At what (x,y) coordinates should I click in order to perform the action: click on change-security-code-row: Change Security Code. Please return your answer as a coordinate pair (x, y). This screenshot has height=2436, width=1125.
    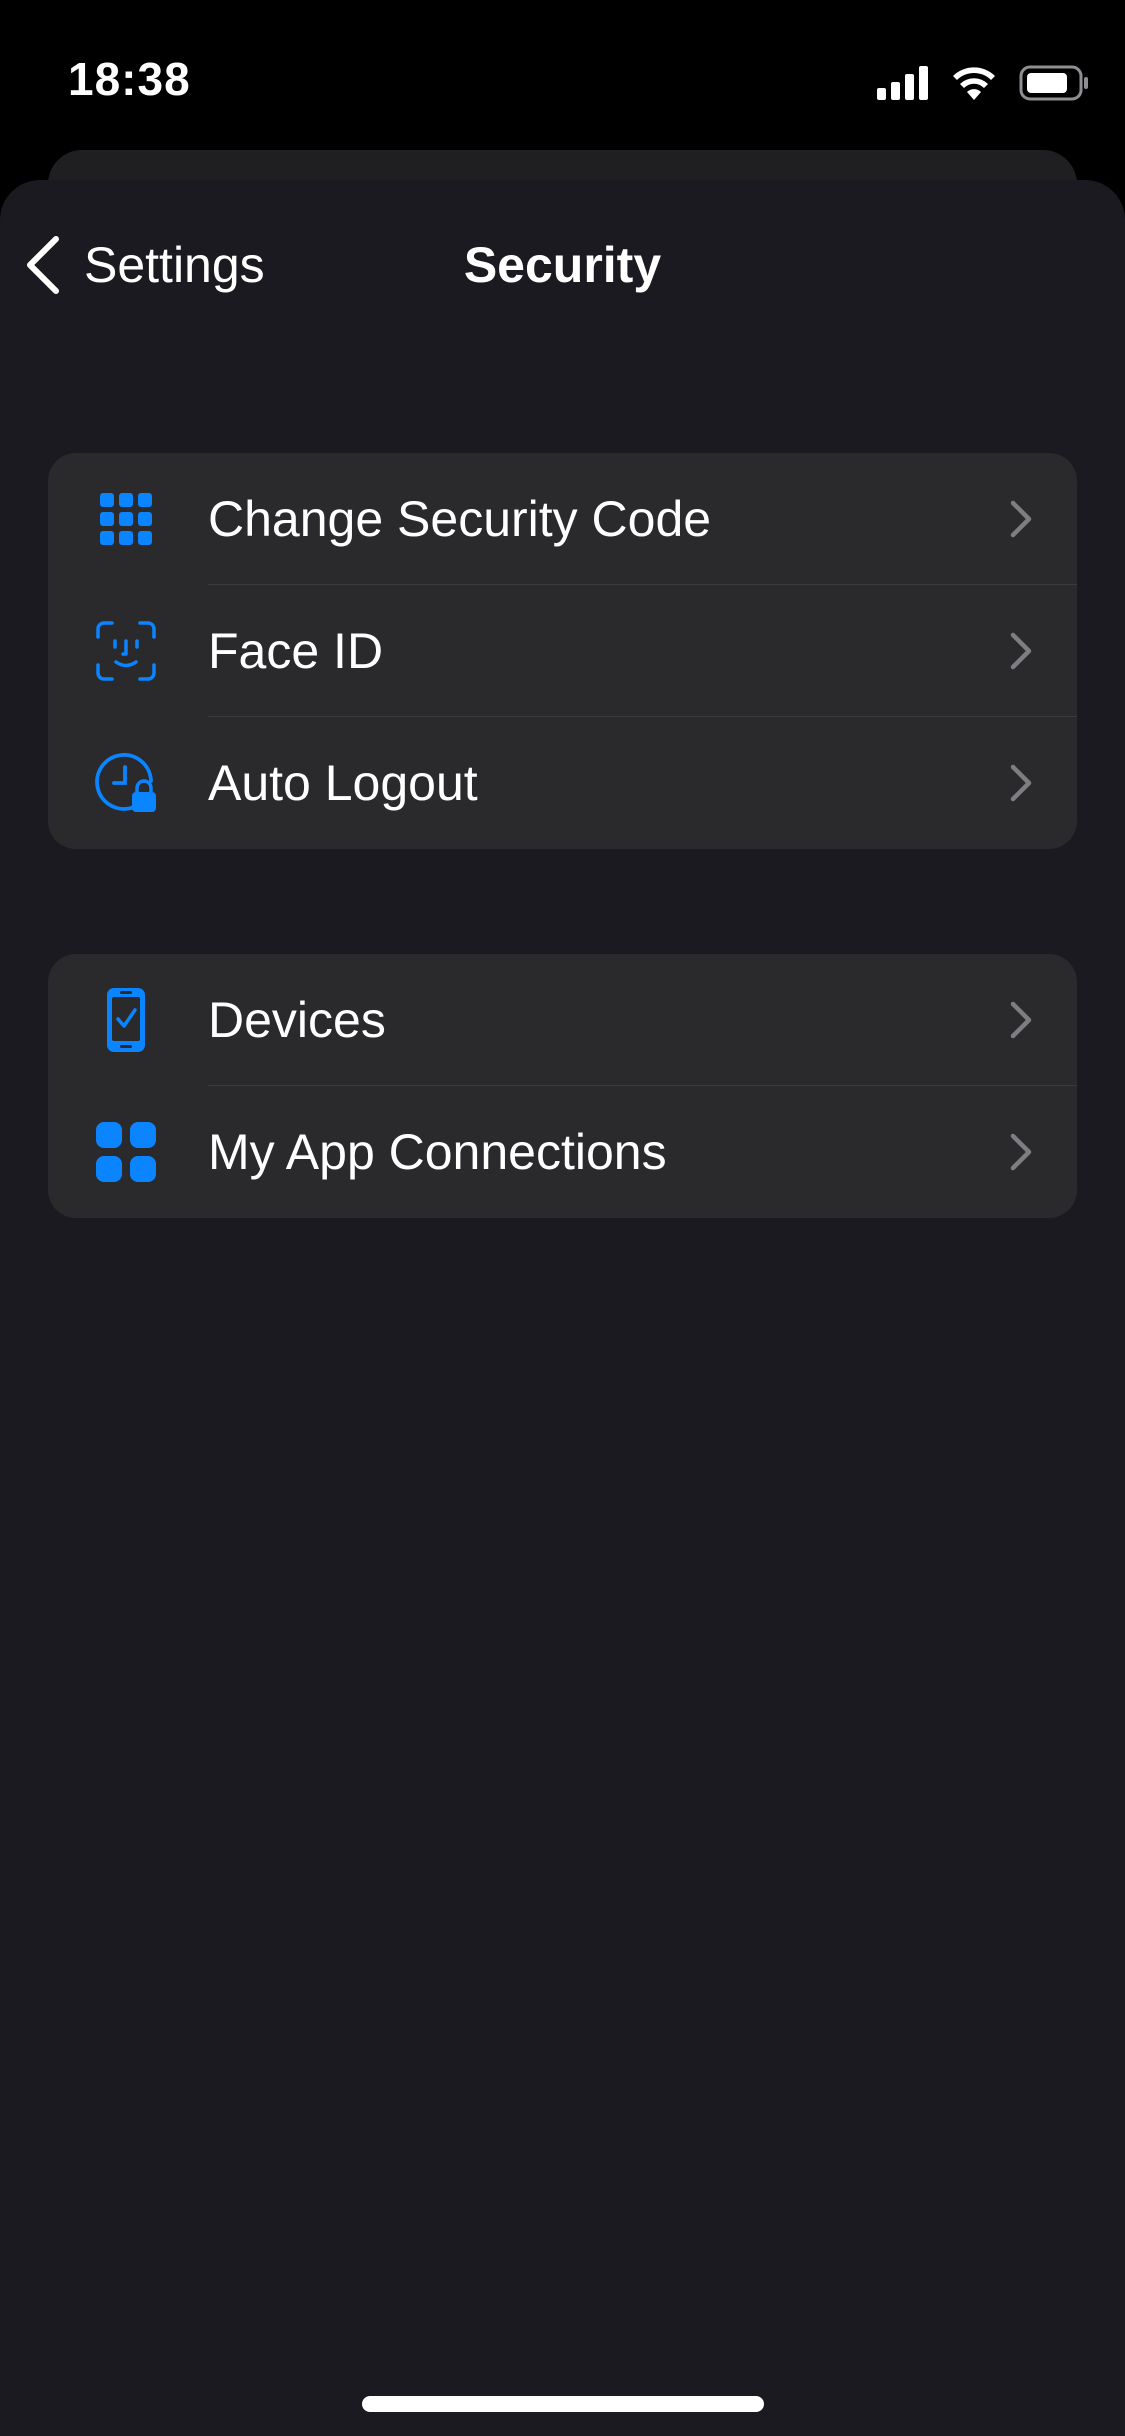
    Looking at the image, I should click on (562, 519).